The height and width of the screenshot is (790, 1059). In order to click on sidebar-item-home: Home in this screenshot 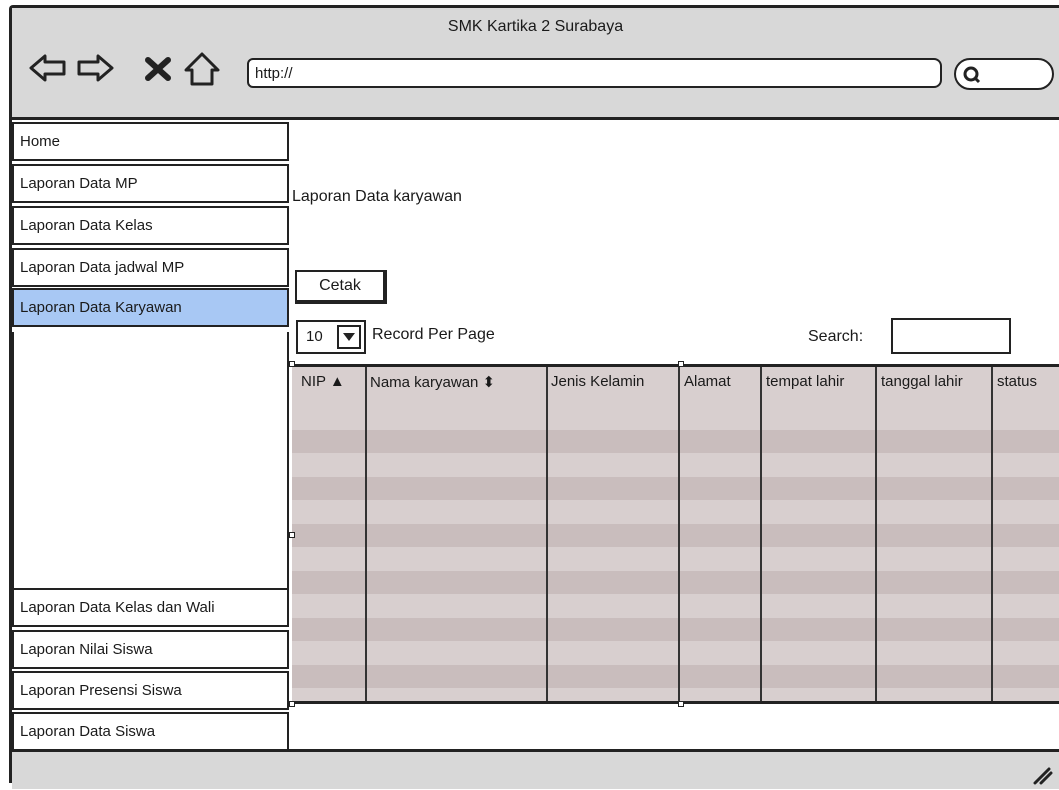, I will do `click(150, 141)`.